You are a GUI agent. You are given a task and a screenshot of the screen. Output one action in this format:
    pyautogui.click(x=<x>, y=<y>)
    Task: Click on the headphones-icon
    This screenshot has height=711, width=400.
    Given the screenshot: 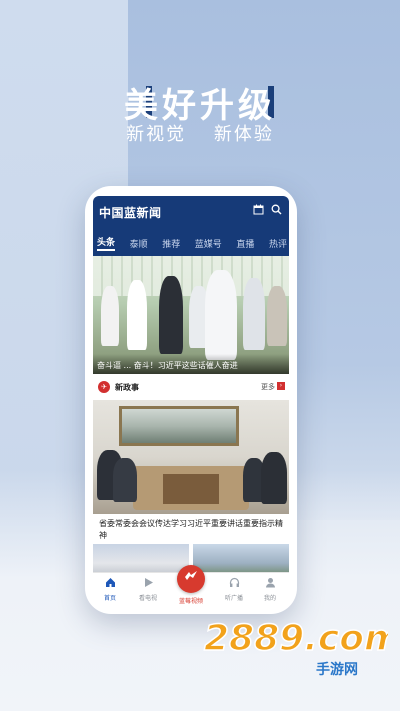 What is the action you would take?
    pyautogui.click(x=234, y=584)
    